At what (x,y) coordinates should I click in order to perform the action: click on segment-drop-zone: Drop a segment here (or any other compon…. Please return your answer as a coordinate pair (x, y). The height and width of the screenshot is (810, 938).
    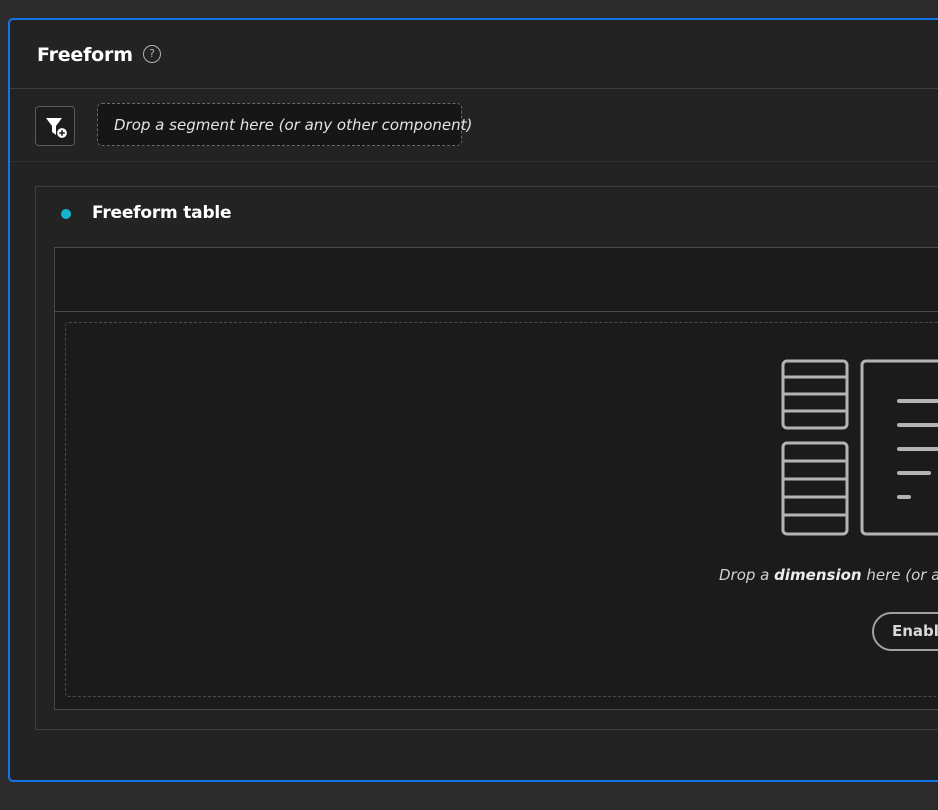
    Looking at the image, I should click on (284, 124).